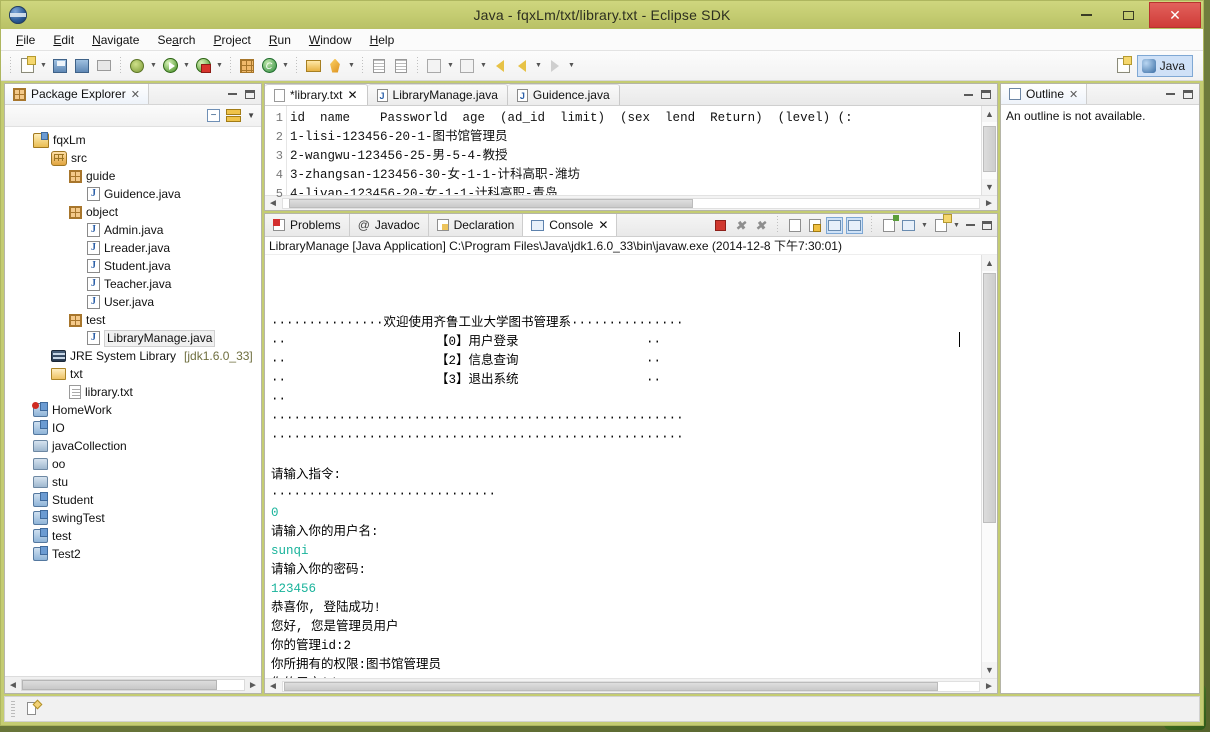 This screenshot has height=732, width=1210. Describe the element at coordinates (1124, 66) in the screenshot. I see `open-perspective-icon` at that location.